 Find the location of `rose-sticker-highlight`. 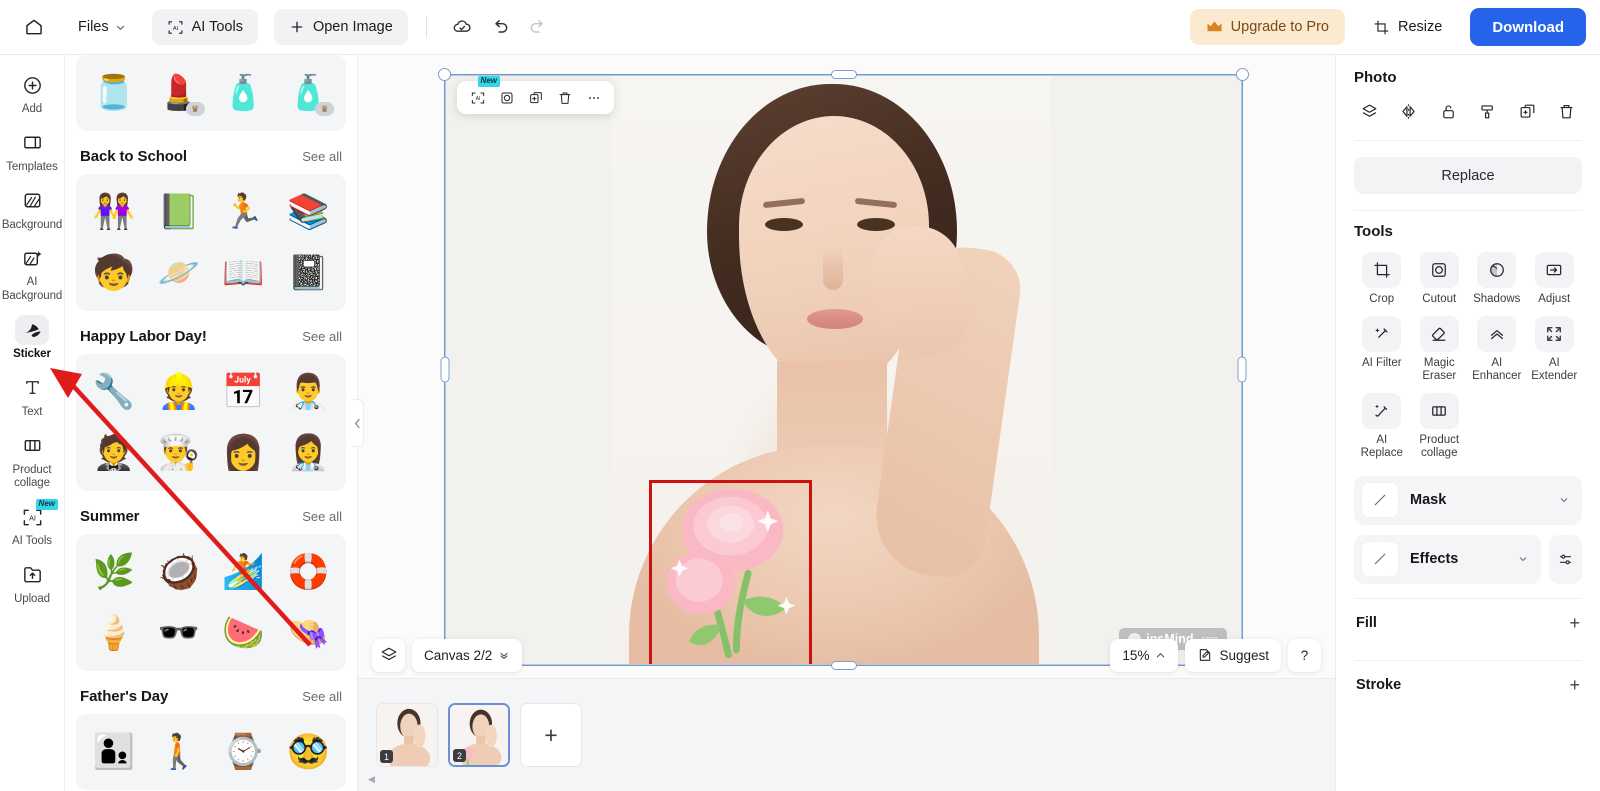

rose-sticker-highlight is located at coordinates (730, 572).